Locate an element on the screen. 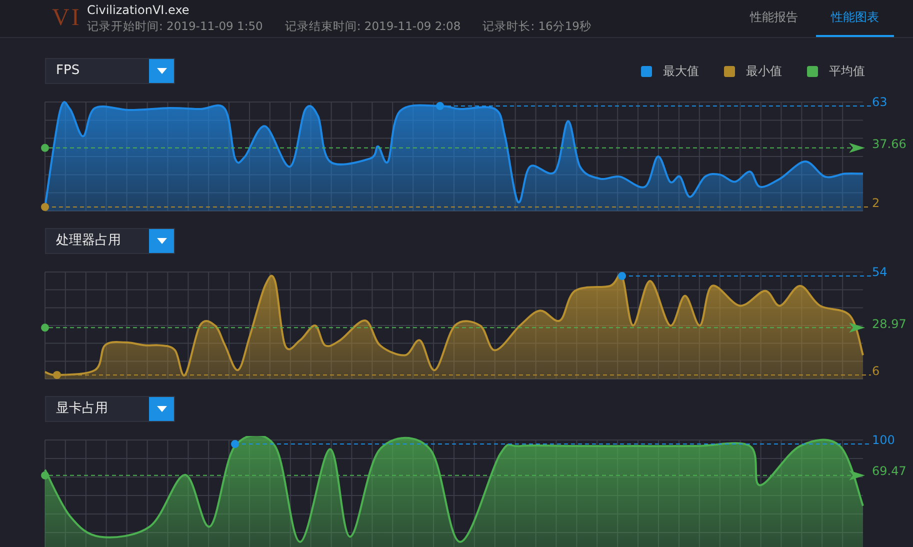 Image resolution: width=913 pixels, height=547 pixels. chart-selector: 显卡占用 is located at coordinates (110, 409).